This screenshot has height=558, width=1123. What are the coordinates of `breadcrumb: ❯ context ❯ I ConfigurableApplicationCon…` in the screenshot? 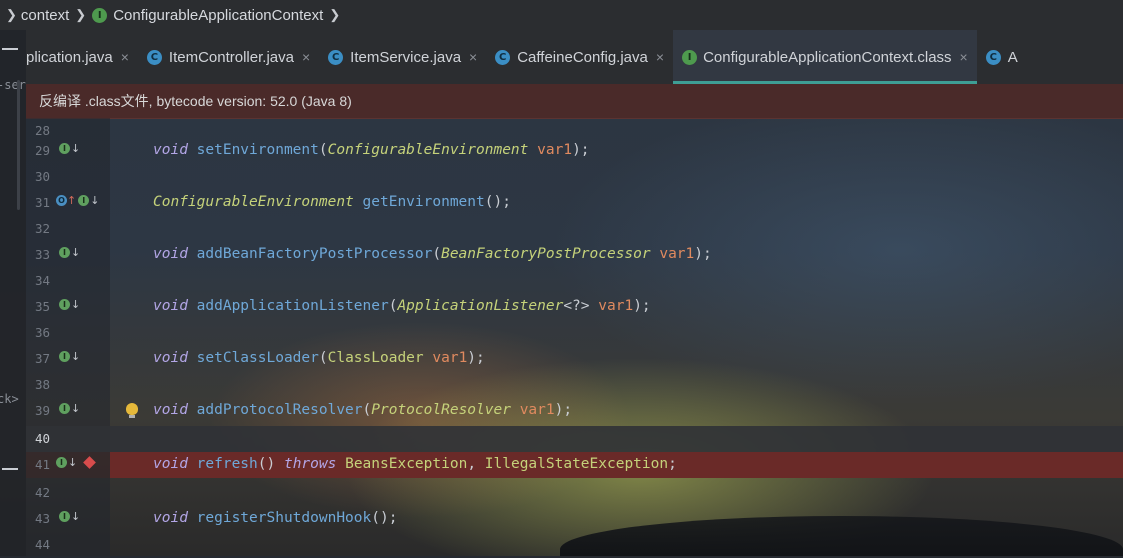 It's located at (561, 15).